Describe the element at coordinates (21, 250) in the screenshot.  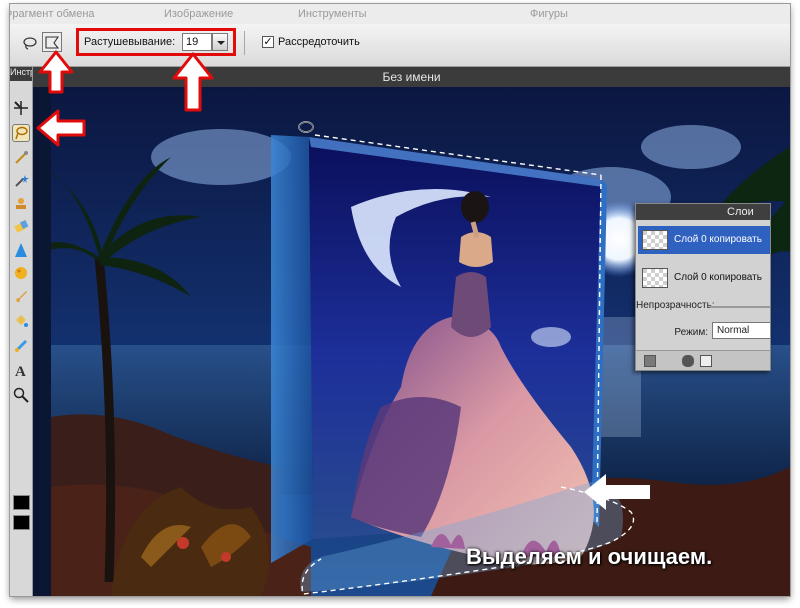
I see `sharpen-tool-icon` at that location.